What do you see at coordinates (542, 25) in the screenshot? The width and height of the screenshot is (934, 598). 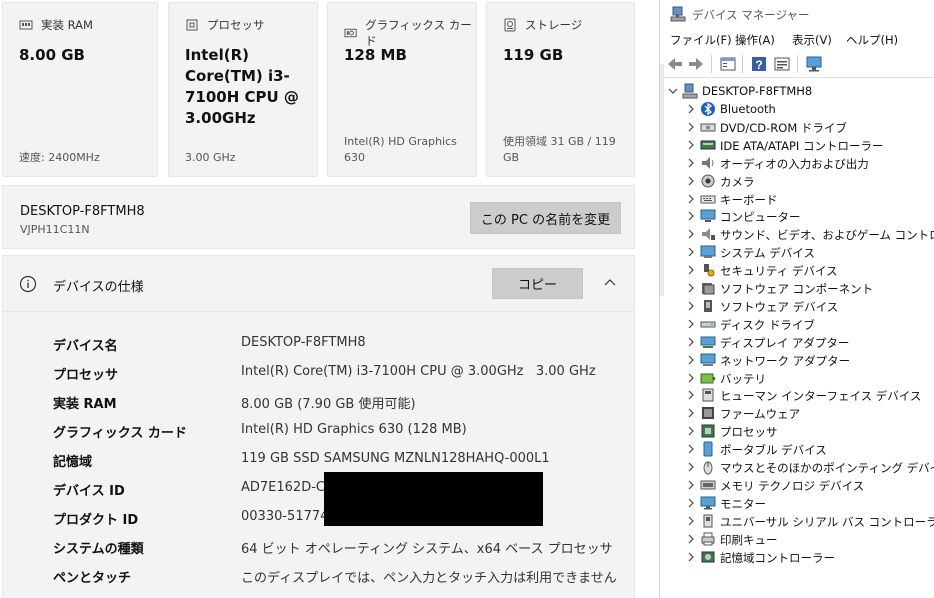 I see `storage-card-header: ストレージ` at bounding box center [542, 25].